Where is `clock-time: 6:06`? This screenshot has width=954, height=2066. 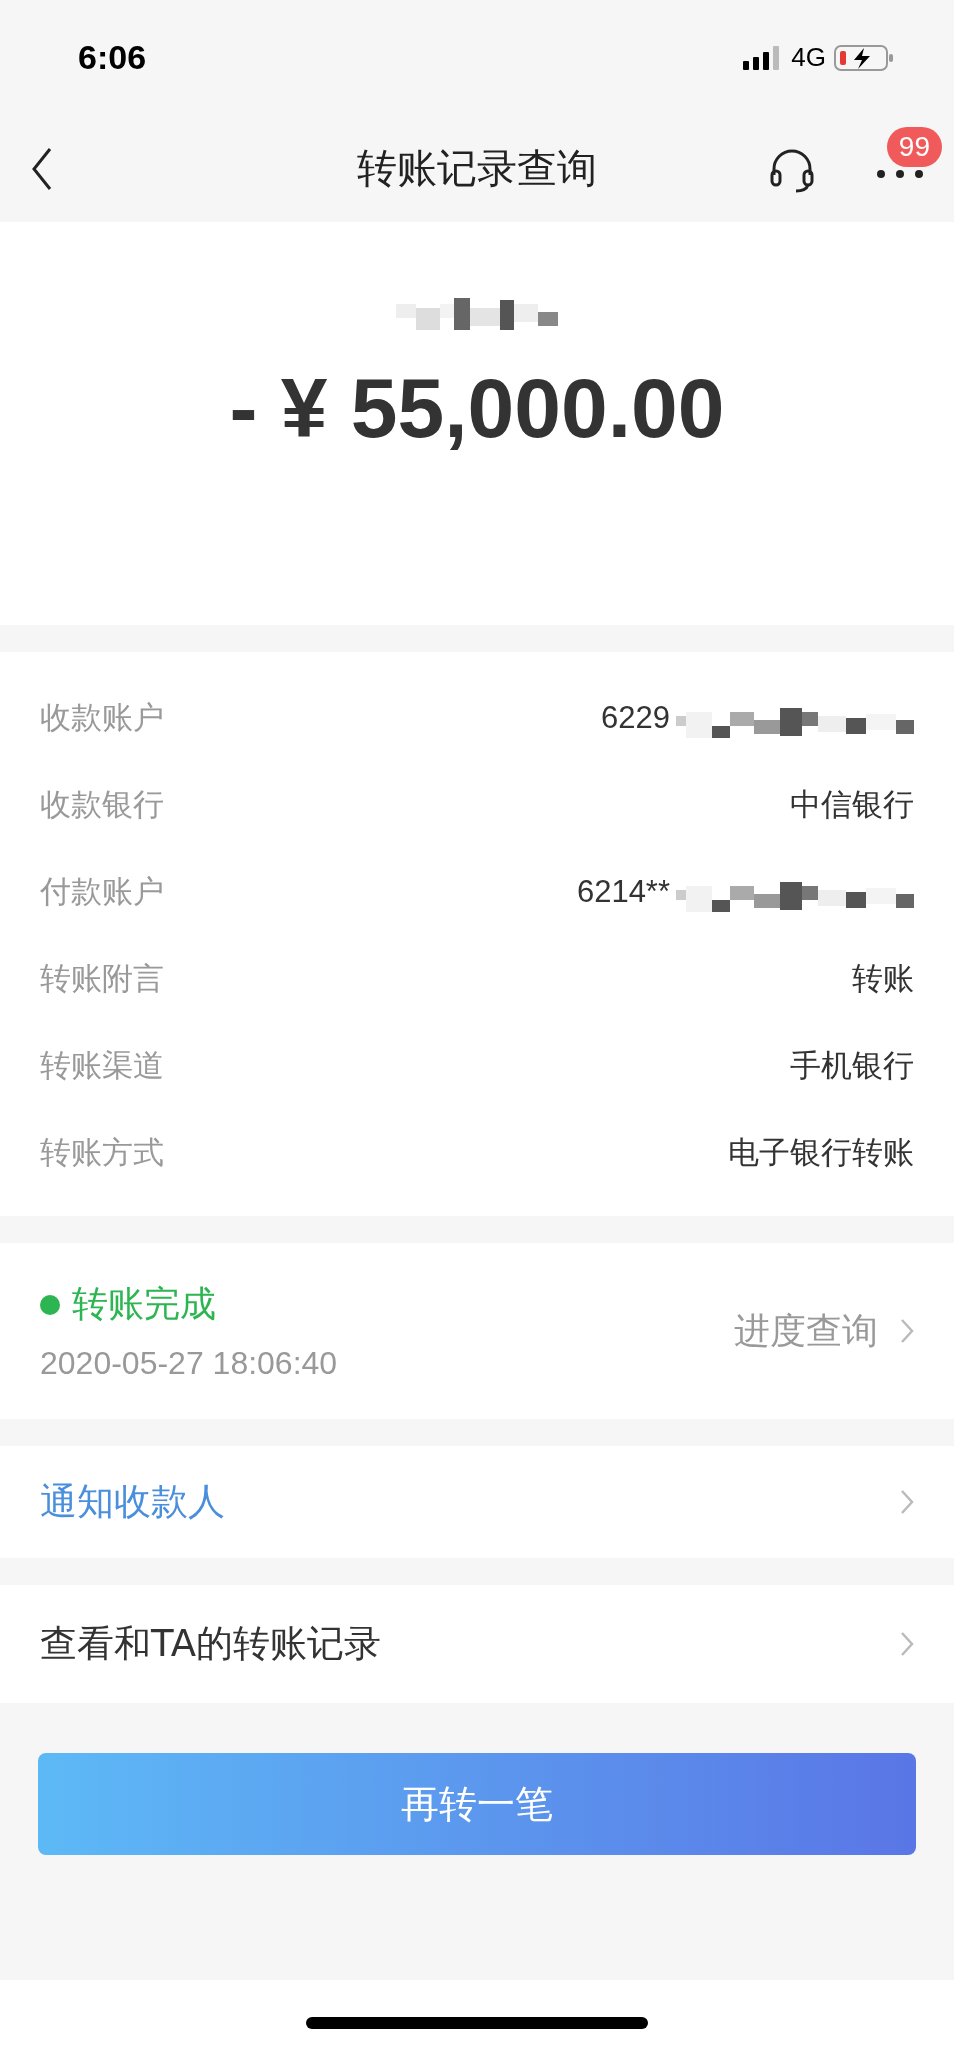 clock-time: 6:06 is located at coordinates (112, 57).